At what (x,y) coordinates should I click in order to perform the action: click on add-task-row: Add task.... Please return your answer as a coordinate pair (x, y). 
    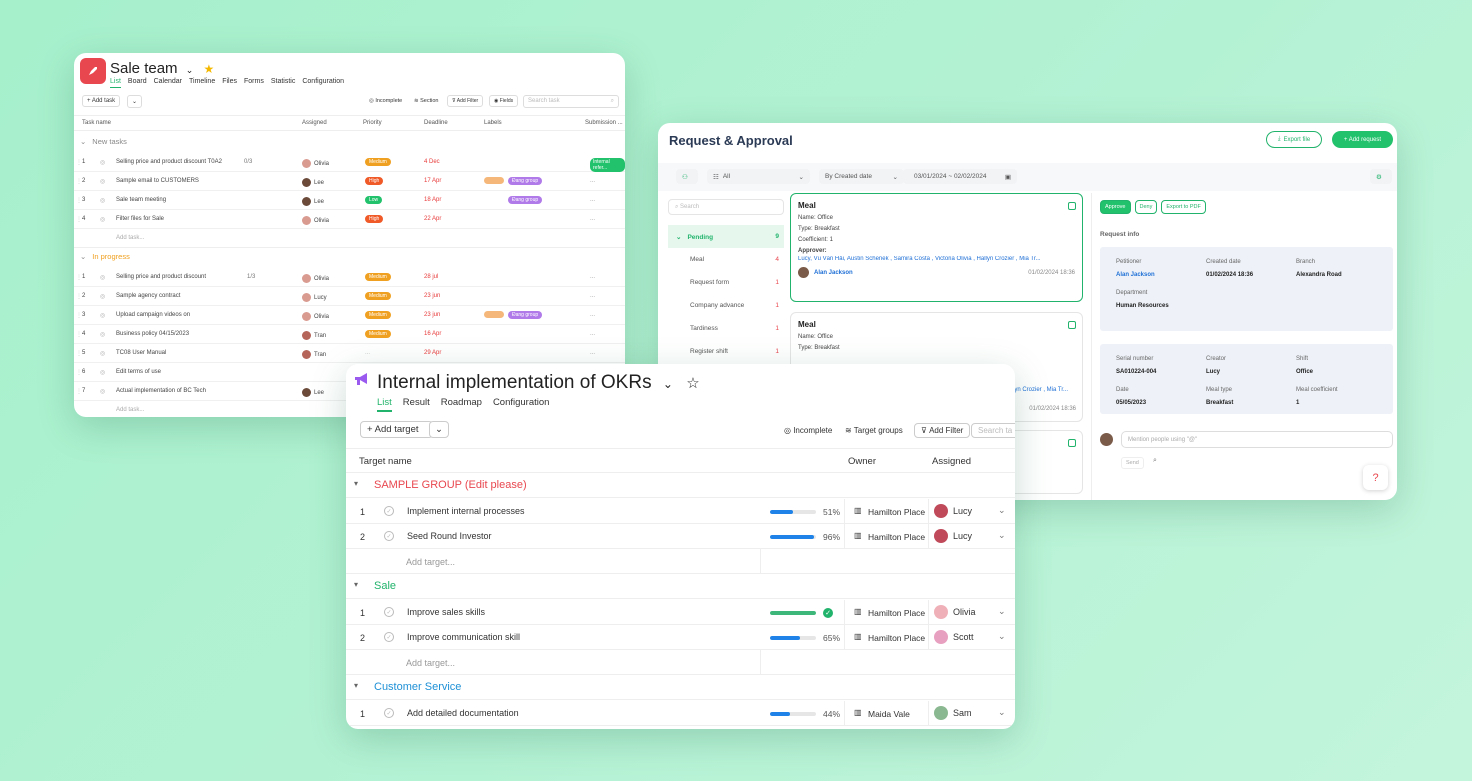
    Looking at the image, I should click on (349, 238).